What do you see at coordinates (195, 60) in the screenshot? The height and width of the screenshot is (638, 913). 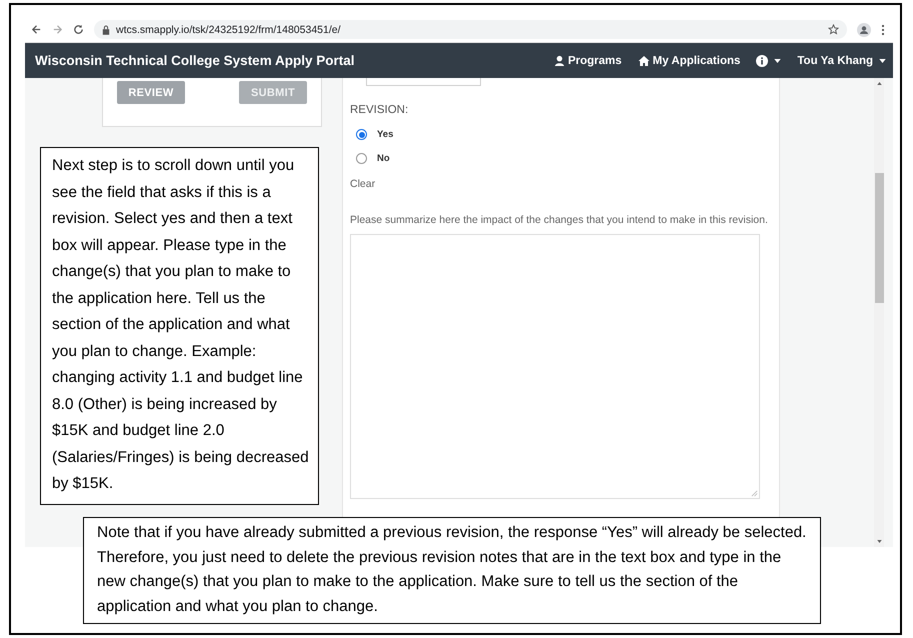 I see `portal-title: Wisconsin Technical College System Apply Portal` at bounding box center [195, 60].